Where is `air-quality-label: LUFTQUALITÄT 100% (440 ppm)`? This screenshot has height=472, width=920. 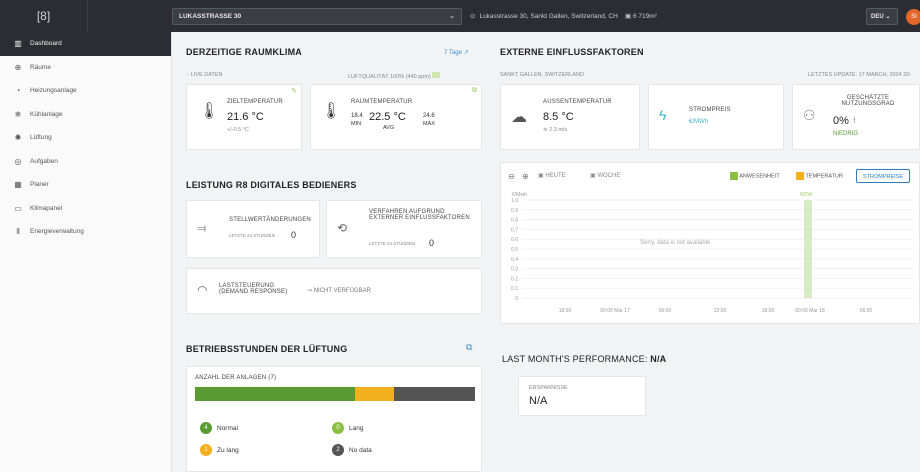
air-quality-label: LUFTQUALITÄT 100% (440 ppm) is located at coordinates (394, 76).